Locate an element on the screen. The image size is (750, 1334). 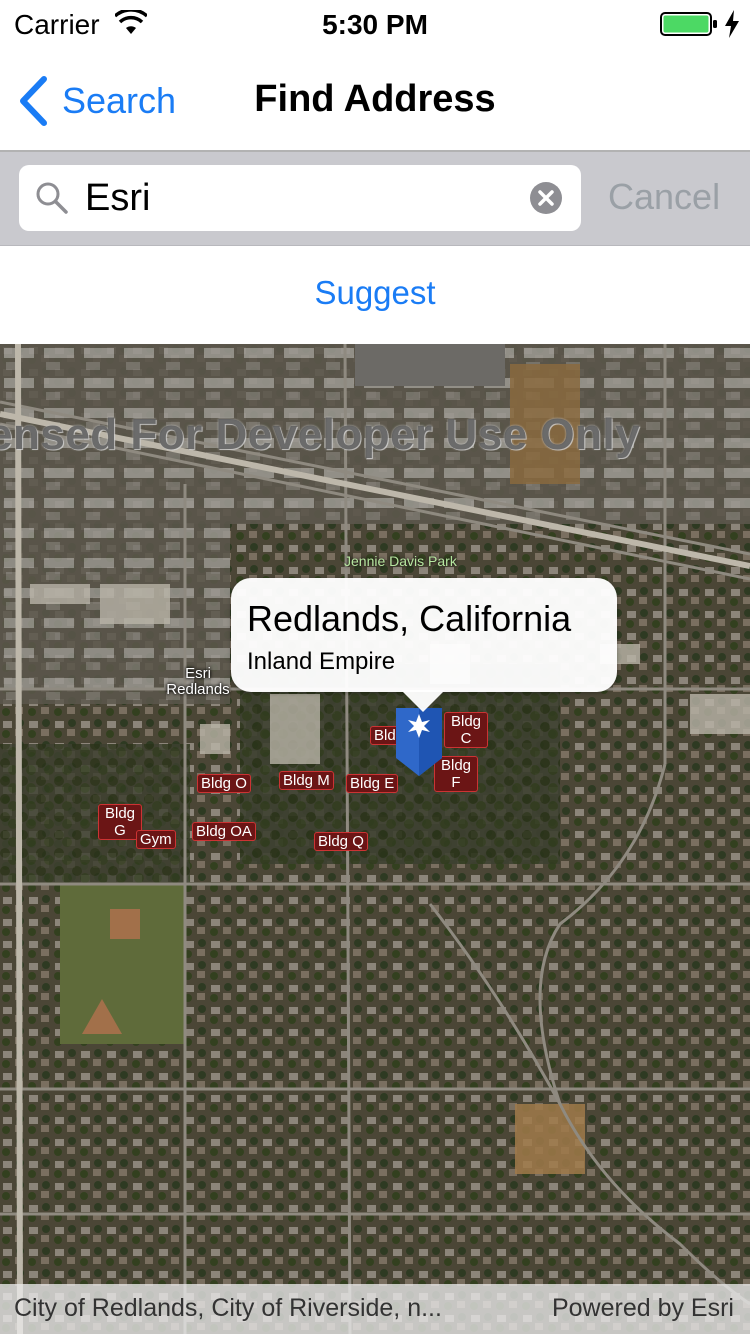
building-label: Bldg M is located at coordinates (306, 780).